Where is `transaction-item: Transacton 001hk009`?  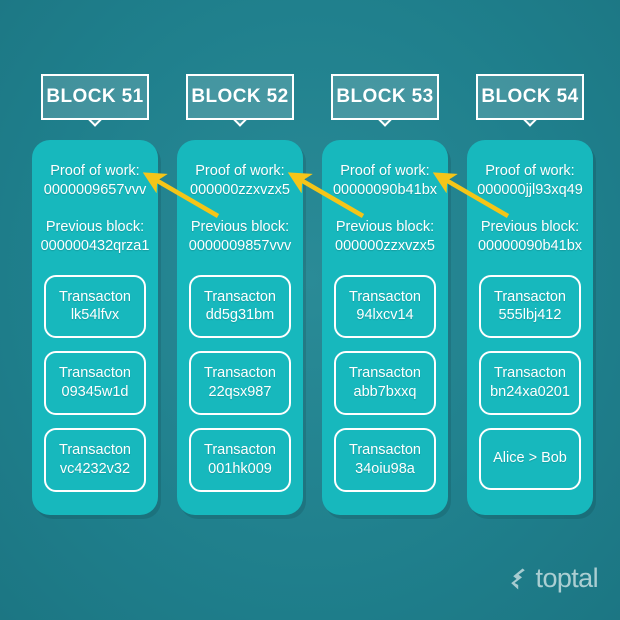 transaction-item: Transacton 001hk009 is located at coordinates (240, 459).